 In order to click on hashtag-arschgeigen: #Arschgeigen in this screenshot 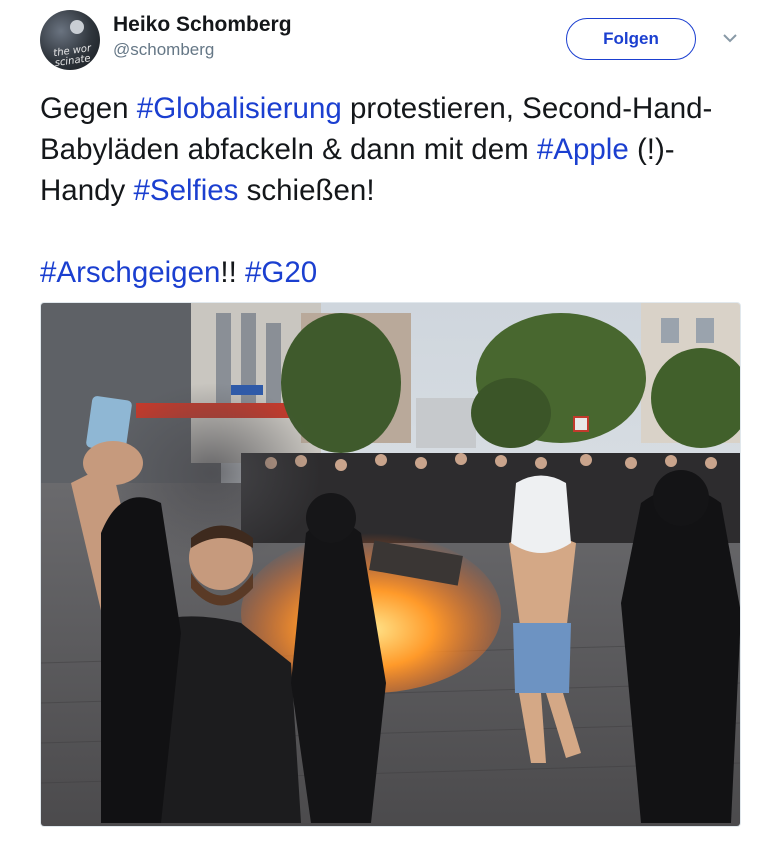, I will do `click(130, 272)`.